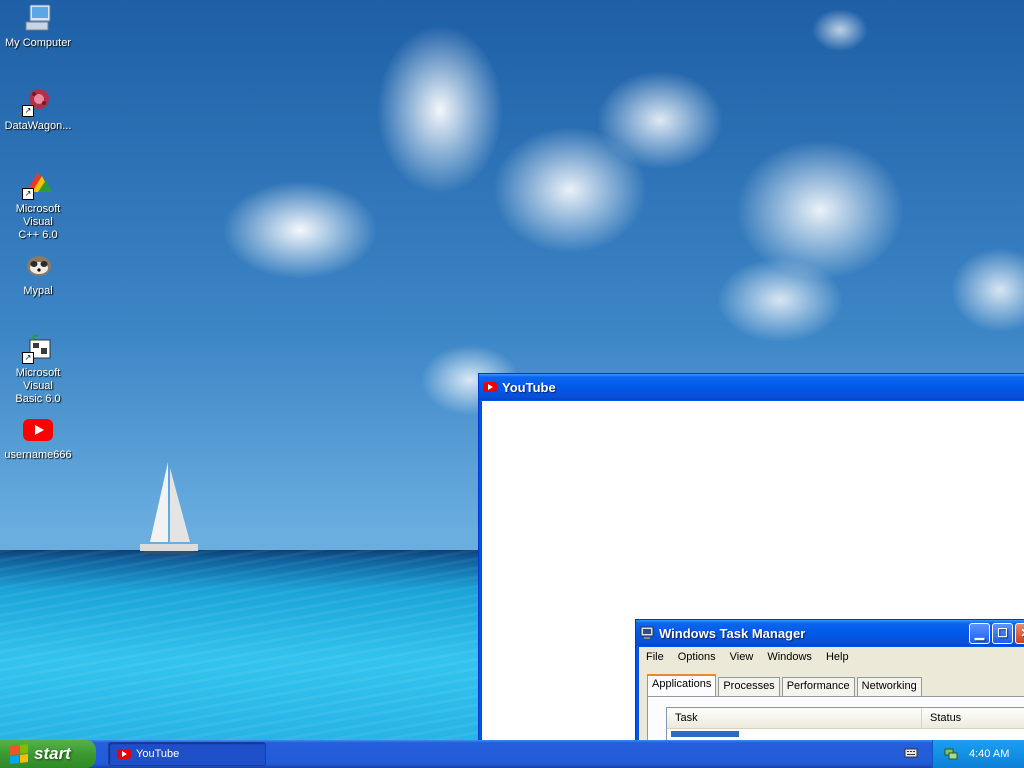  What do you see at coordinates (38, 235) in the screenshot?
I see `desktop-icon-label-line2: C++ 6.0` at bounding box center [38, 235].